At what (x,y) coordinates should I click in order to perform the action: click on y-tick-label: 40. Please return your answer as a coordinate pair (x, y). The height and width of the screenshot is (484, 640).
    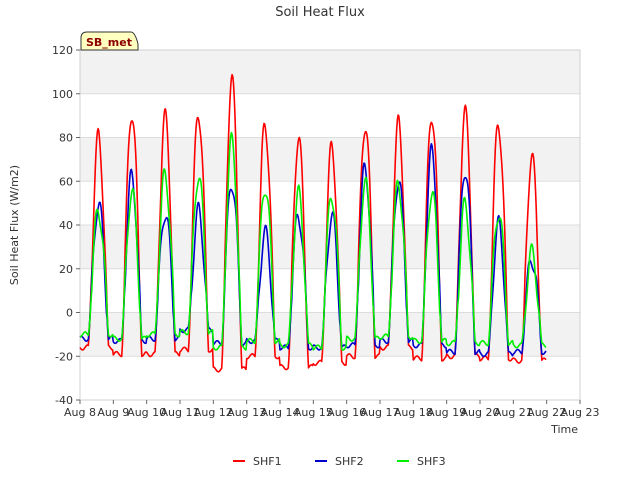
    Looking at the image, I should click on (66, 225).